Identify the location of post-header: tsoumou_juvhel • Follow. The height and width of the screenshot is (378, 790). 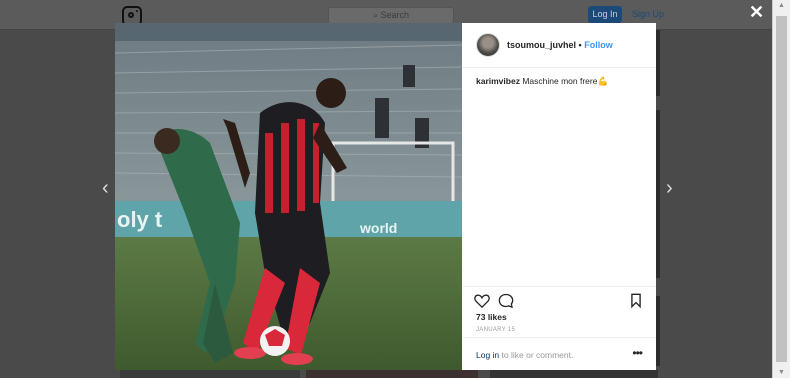
(559, 45).